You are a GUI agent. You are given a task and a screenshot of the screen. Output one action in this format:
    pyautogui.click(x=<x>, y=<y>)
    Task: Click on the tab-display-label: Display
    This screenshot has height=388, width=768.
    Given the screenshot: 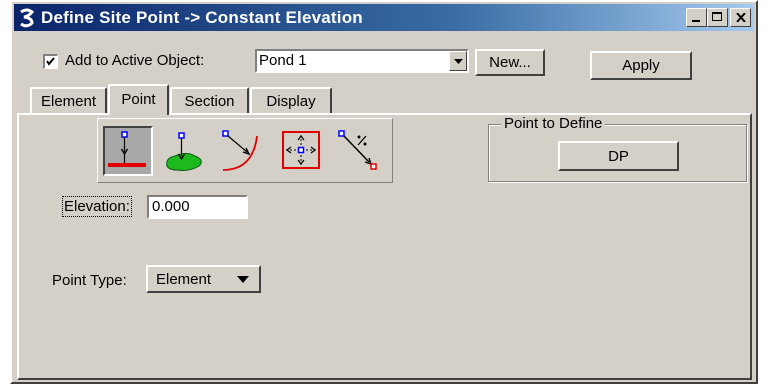 What is the action you would take?
    pyautogui.click(x=291, y=101)
    